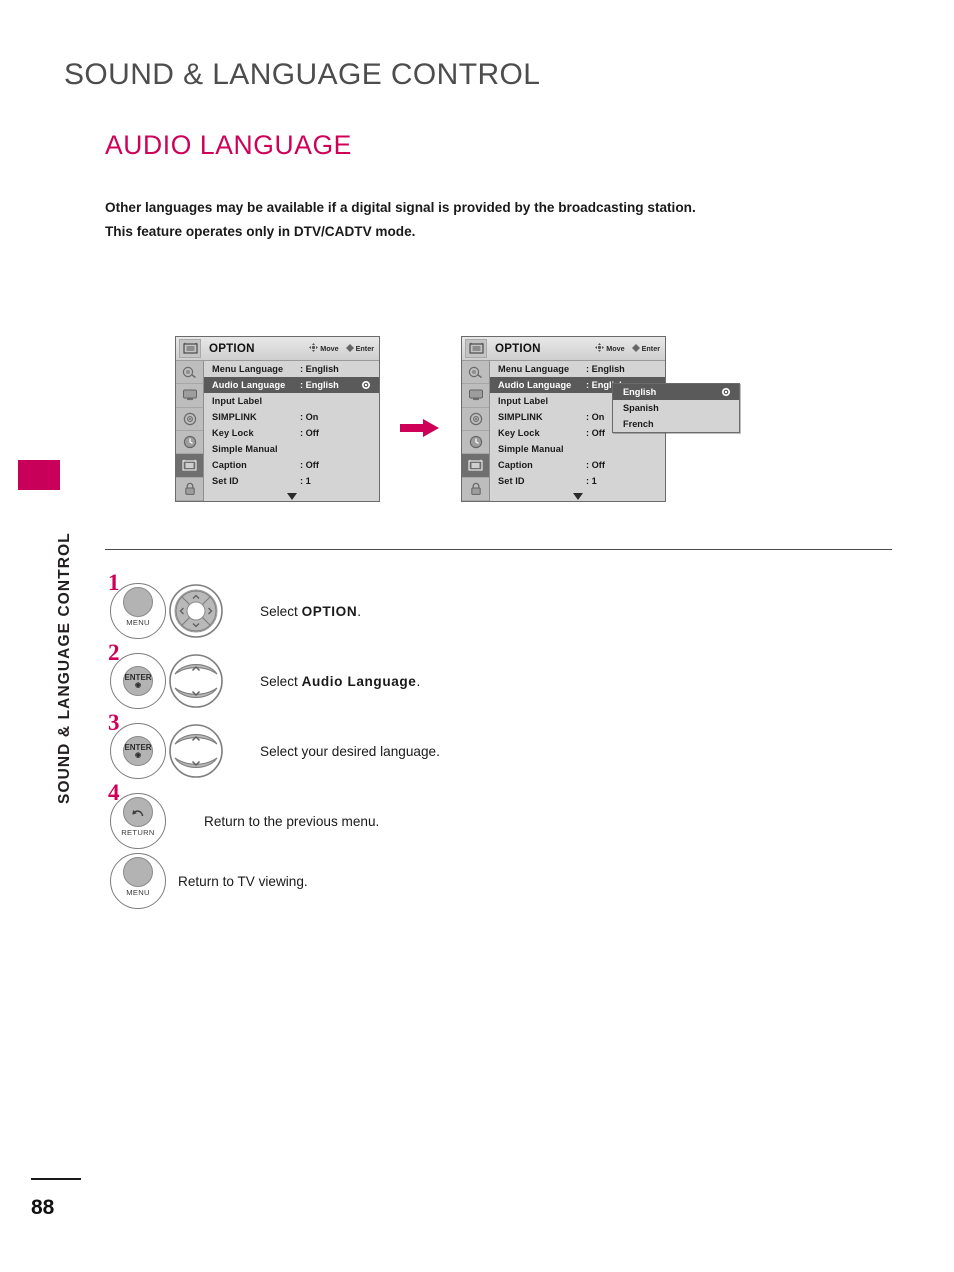  What do you see at coordinates (291, 417) in the screenshot?
I see `osd-row: SIMPLINK : On` at bounding box center [291, 417].